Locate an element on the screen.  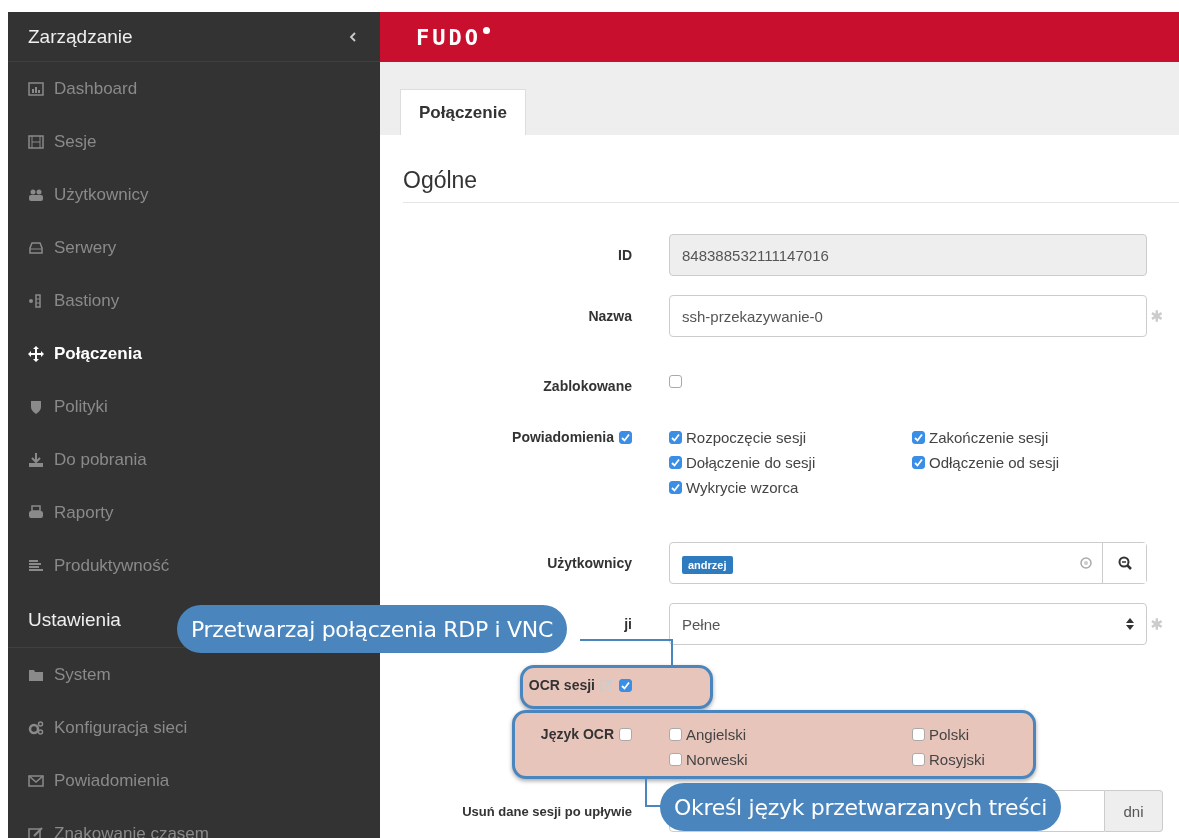
clear-icon is located at coordinates (1086, 563).